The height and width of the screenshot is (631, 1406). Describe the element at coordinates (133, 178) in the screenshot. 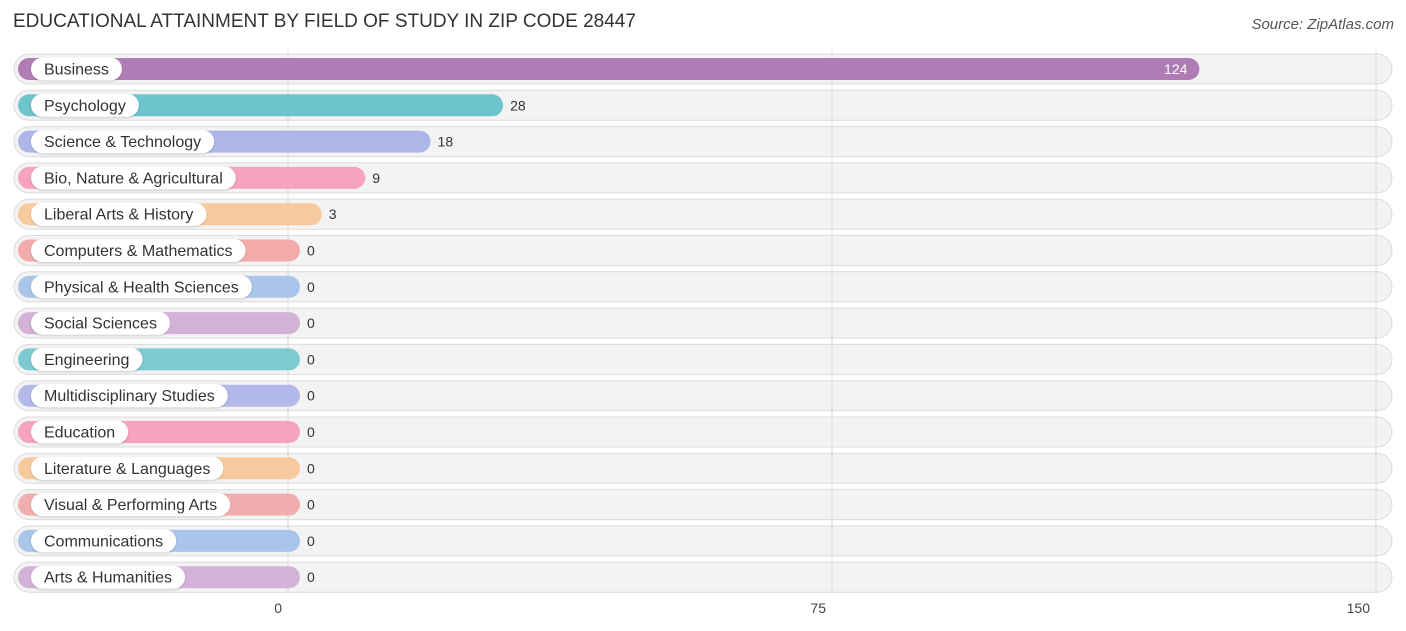

I see `category-label: Bio, Nature & Agricultural` at that location.